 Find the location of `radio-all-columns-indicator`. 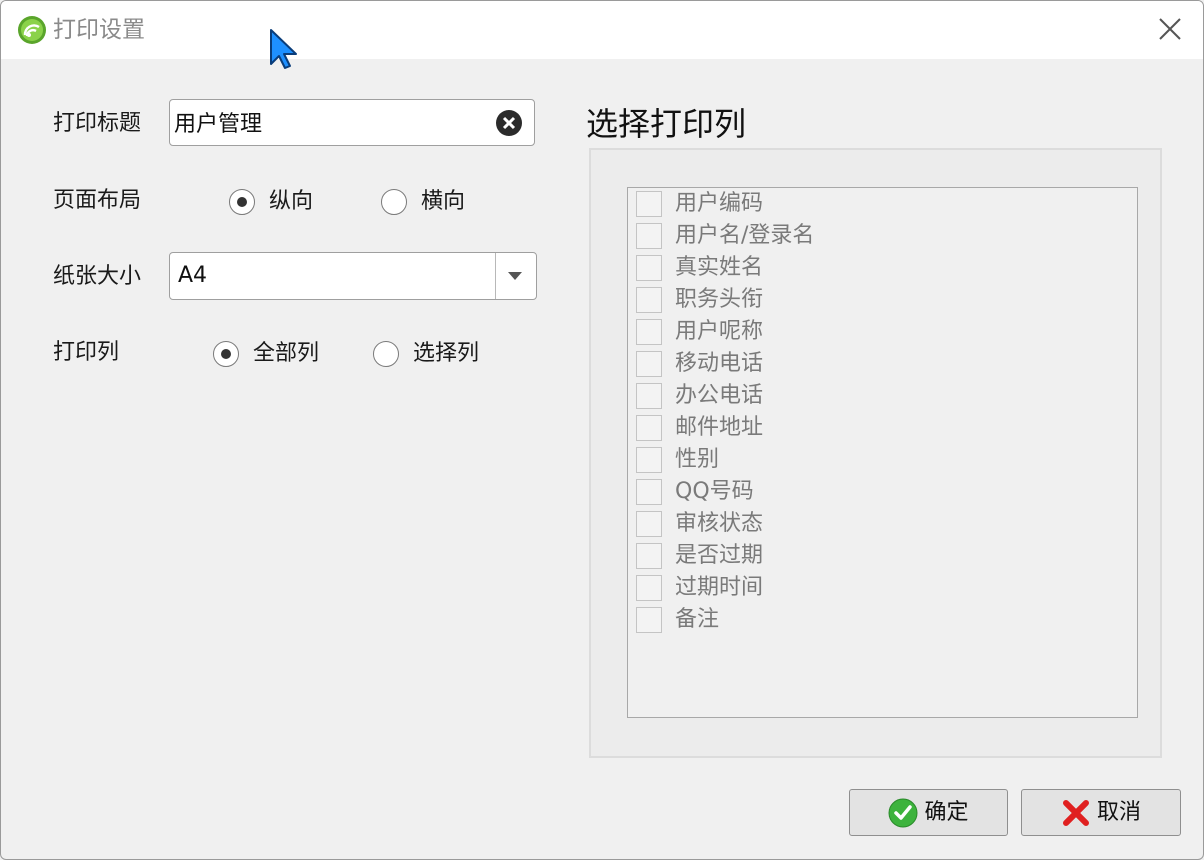

radio-all-columns-indicator is located at coordinates (226, 354).